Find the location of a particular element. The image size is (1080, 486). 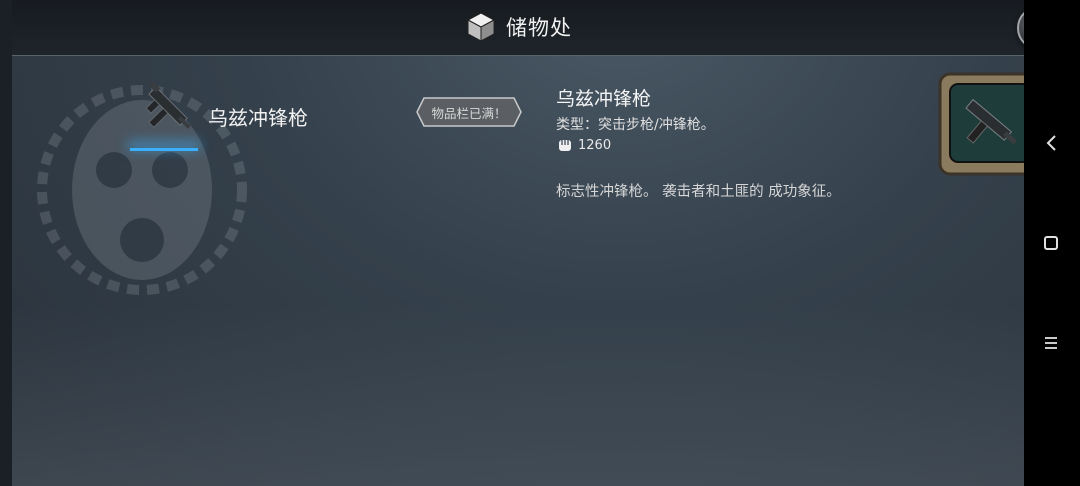

power-stat: 1260 is located at coordinates (583, 145).